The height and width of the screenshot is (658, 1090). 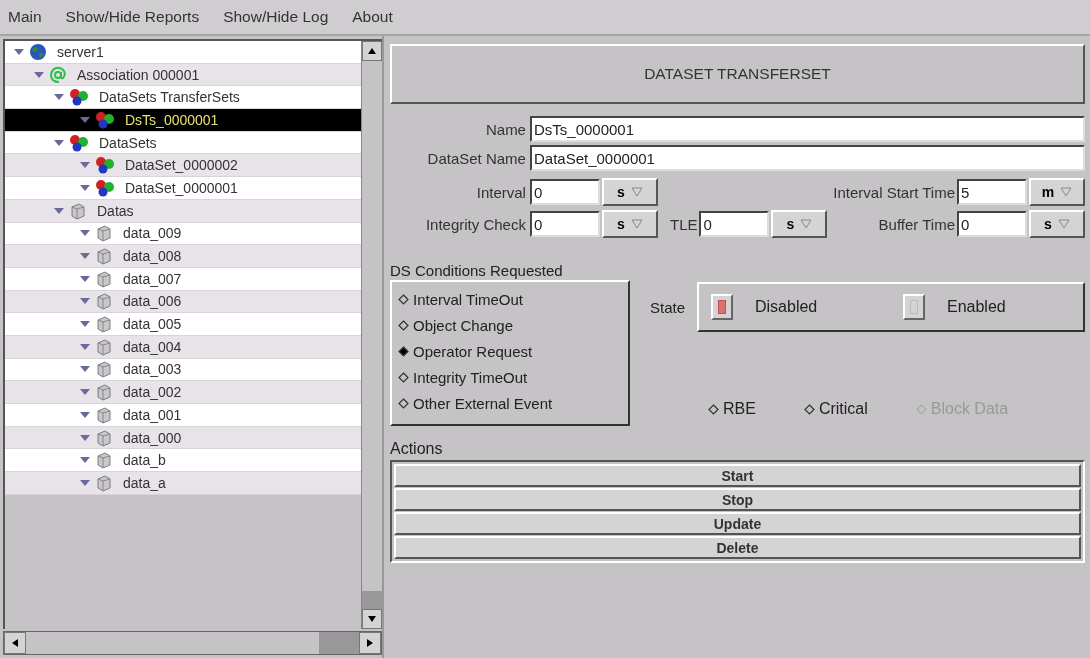 What do you see at coordinates (807, 158) in the screenshot?
I see `input-field: DataSet_0000001` at bounding box center [807, 158].